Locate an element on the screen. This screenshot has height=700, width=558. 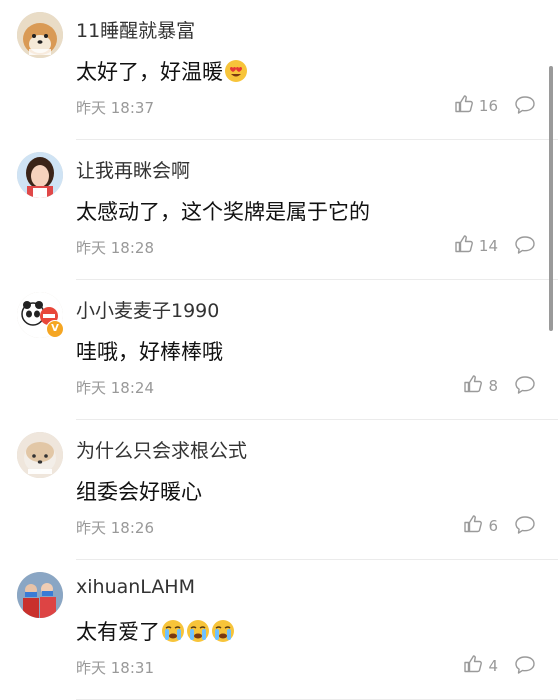
comment-text-row: 太好了，好温暖 is located at coordinates (162, 71).